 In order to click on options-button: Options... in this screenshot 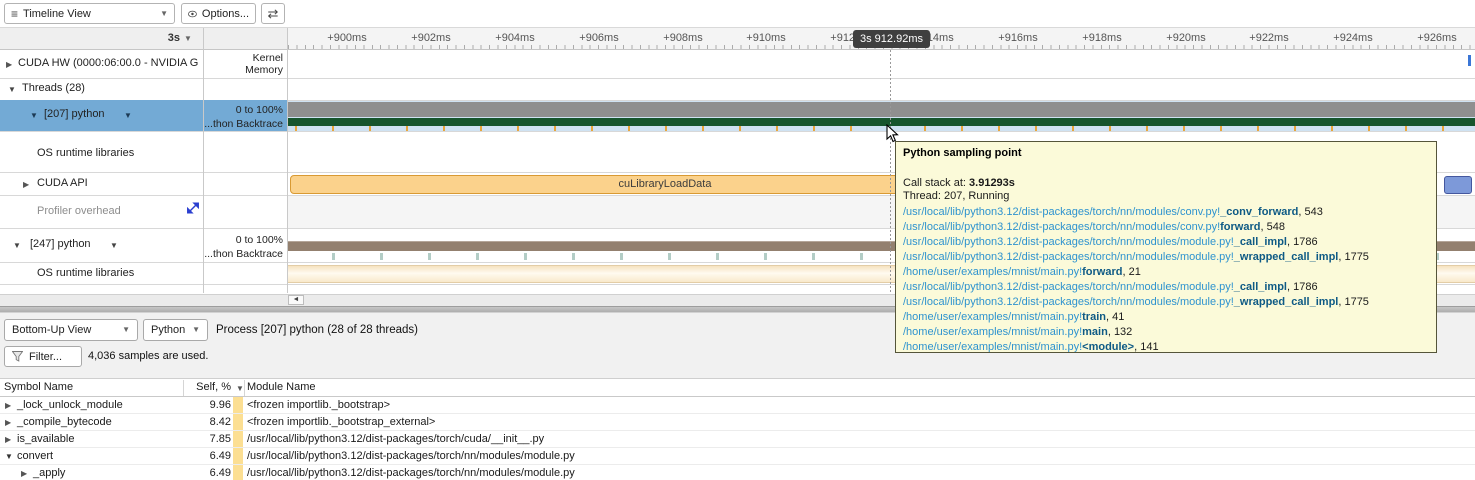, I will do `click(218, 13)`.